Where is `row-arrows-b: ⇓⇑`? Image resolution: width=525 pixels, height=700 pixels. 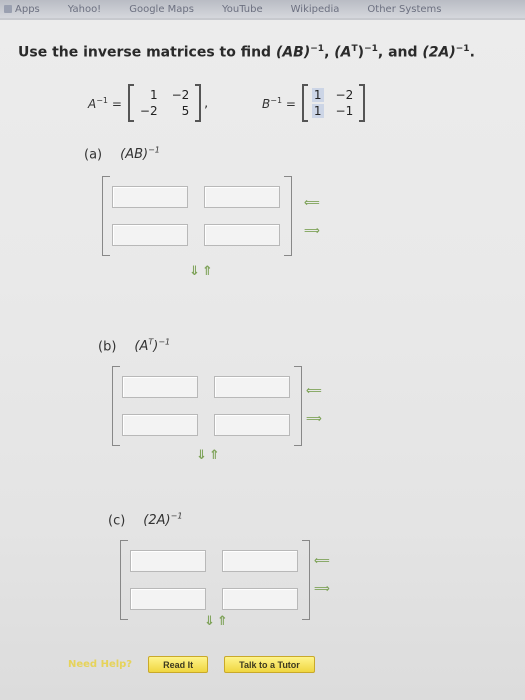 row-arrows-b: ⇓⇑ is located at coordinates (209, 455).